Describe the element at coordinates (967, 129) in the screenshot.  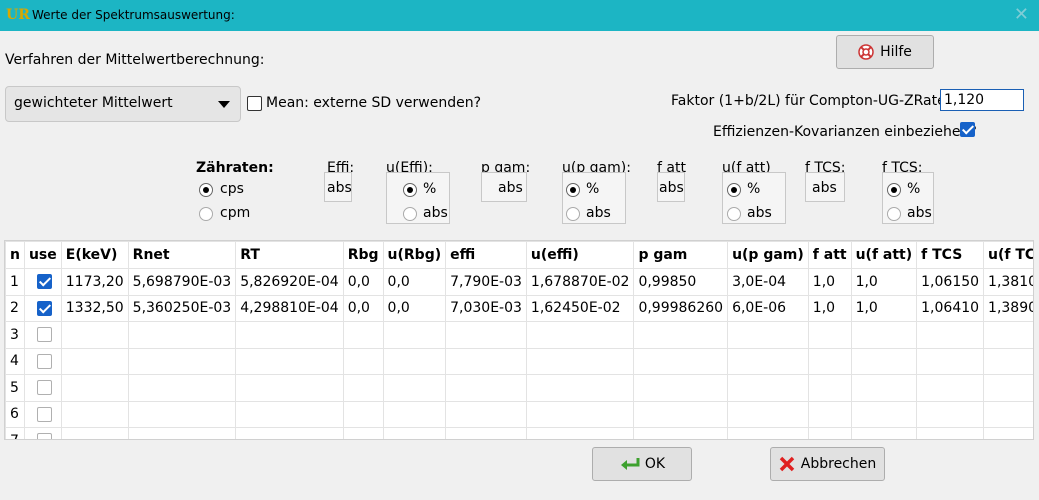
I see `effi-cov-checkbox` at that location.